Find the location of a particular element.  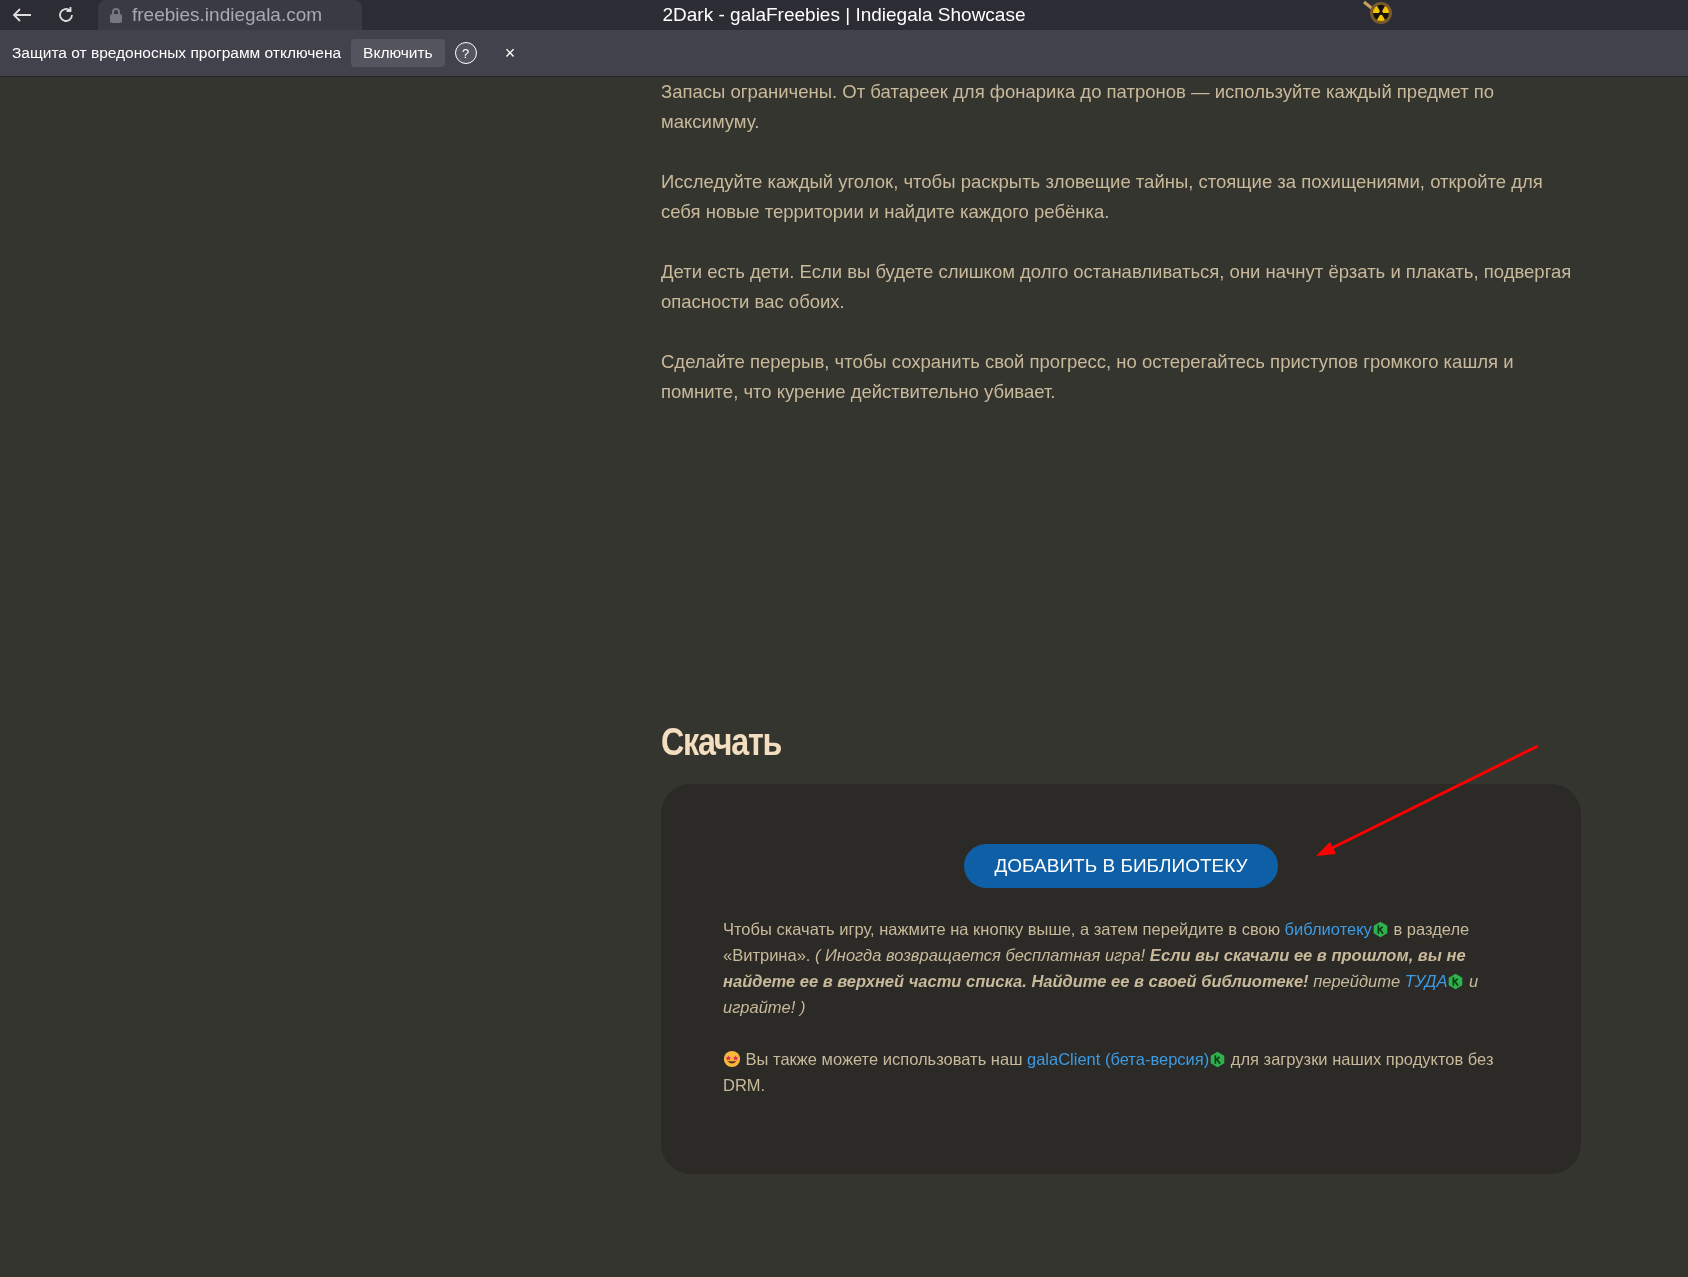

description-paragraph: Исследуйте каждый уголок, чтобы раскрыть зловещие тайны, стоящие за похищениями, откройте для себя новые территории и найдите каждого ребёнка. is located at coordinates (1102, 197).